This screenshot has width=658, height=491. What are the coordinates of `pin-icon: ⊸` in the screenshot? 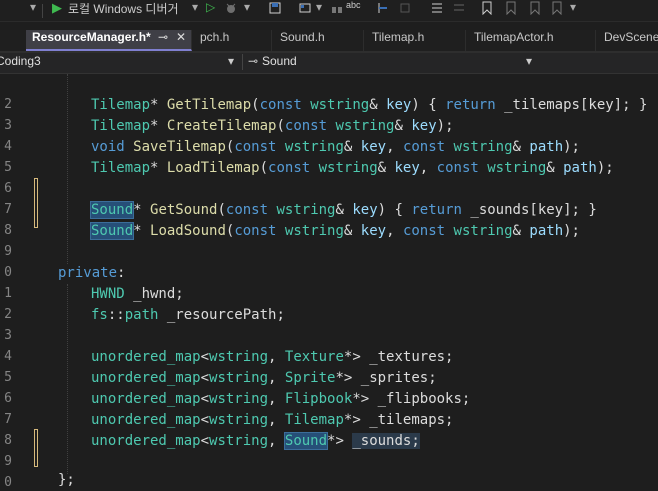 It's located at (163, 37).